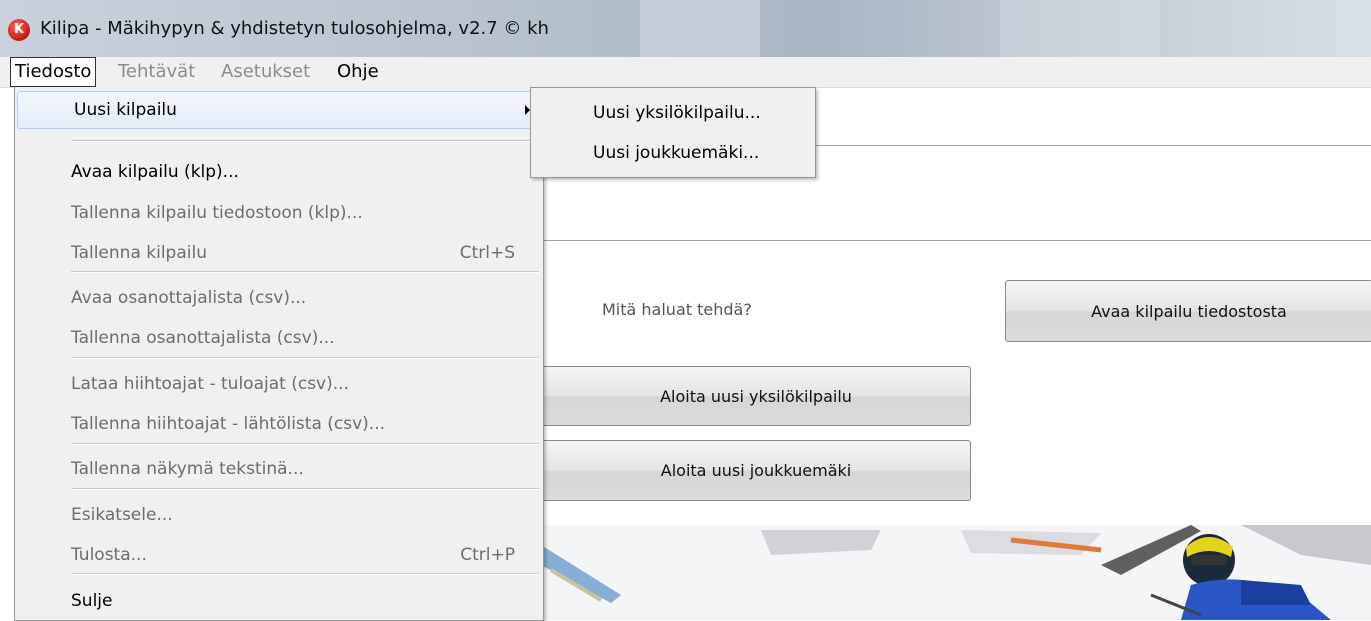 The image size is (1371, 621). I want to click on ski-jumper-image, so click(956, 572).